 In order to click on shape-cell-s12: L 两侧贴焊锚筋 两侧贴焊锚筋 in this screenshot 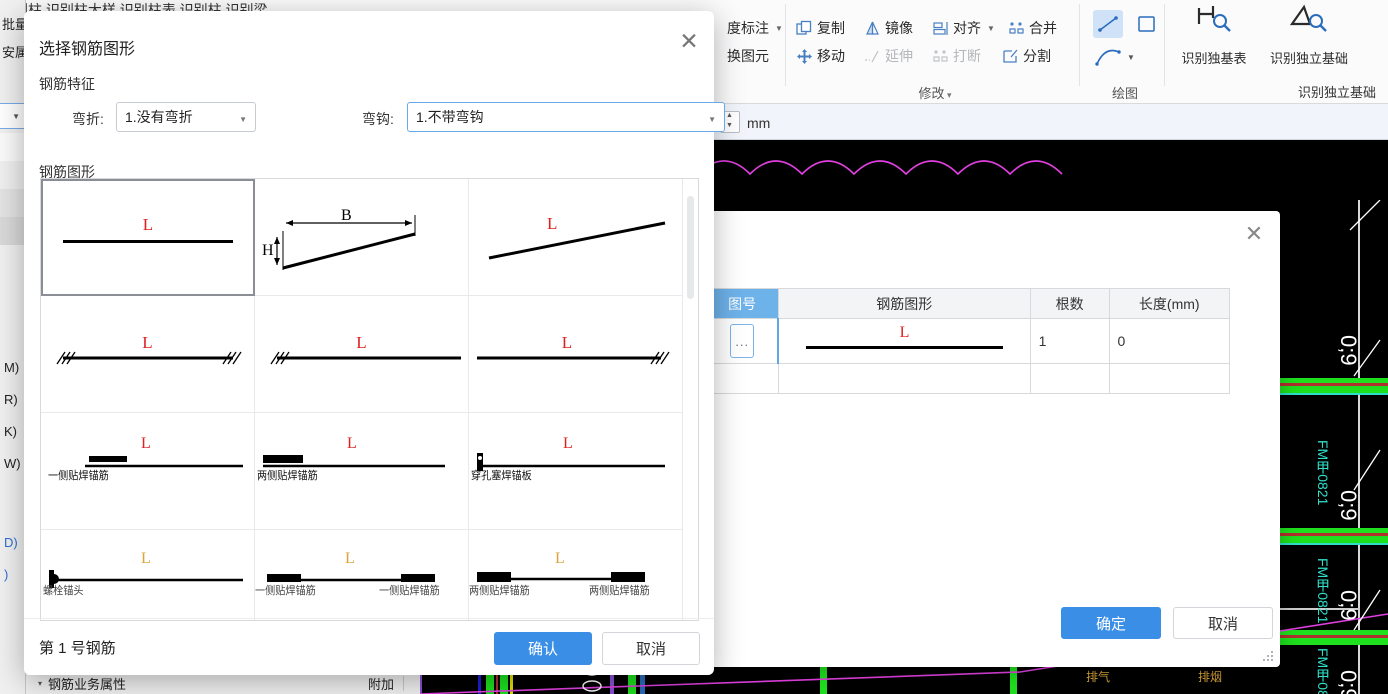, I will do `click(576, 575)`.